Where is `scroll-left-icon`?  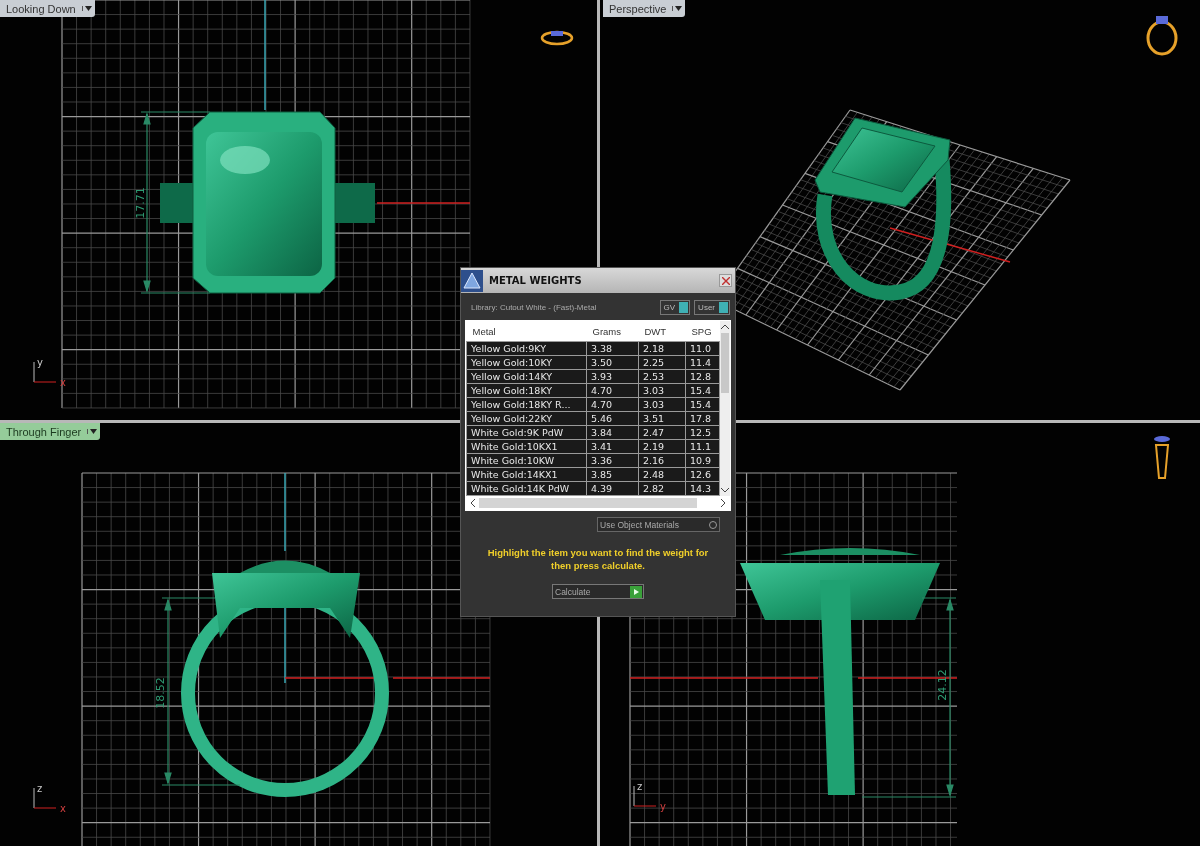
scroll-left-icon is located at coordinates (472, 503).